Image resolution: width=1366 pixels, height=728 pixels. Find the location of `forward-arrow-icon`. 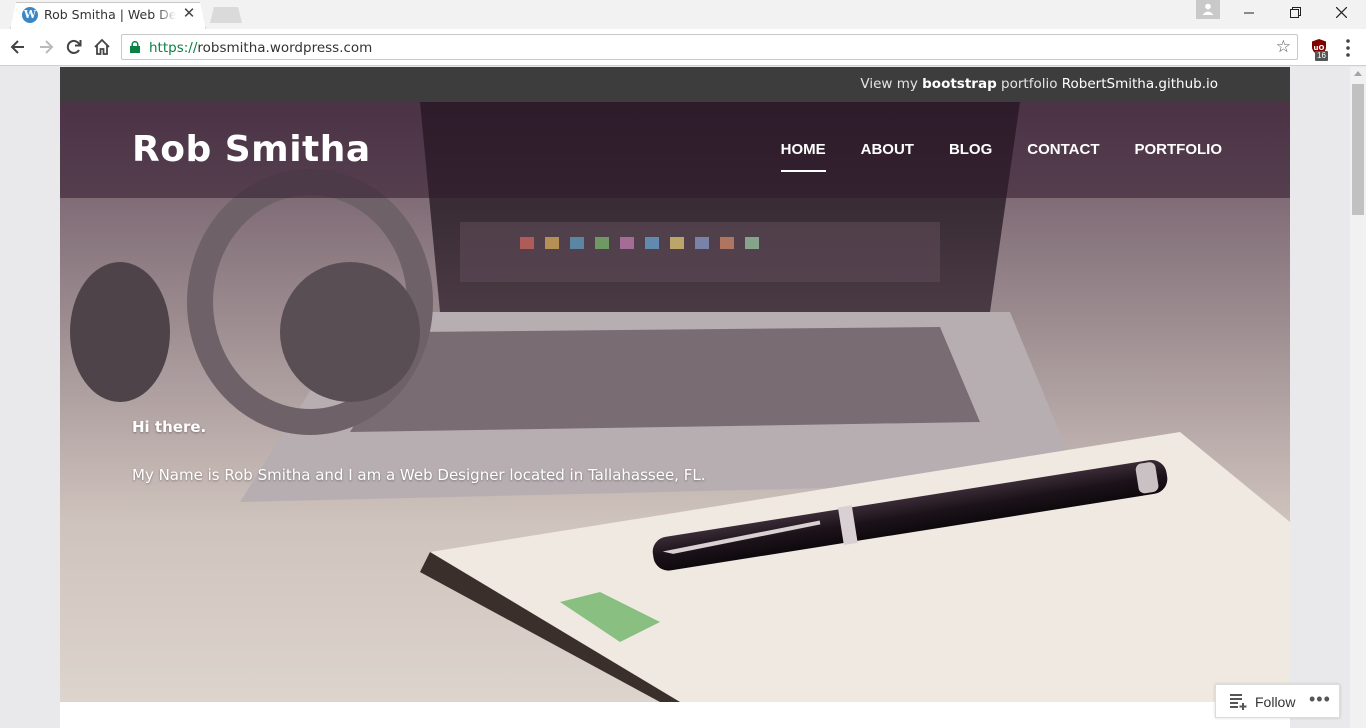

forward-arrow-icon is located at coordinates (46, 47).